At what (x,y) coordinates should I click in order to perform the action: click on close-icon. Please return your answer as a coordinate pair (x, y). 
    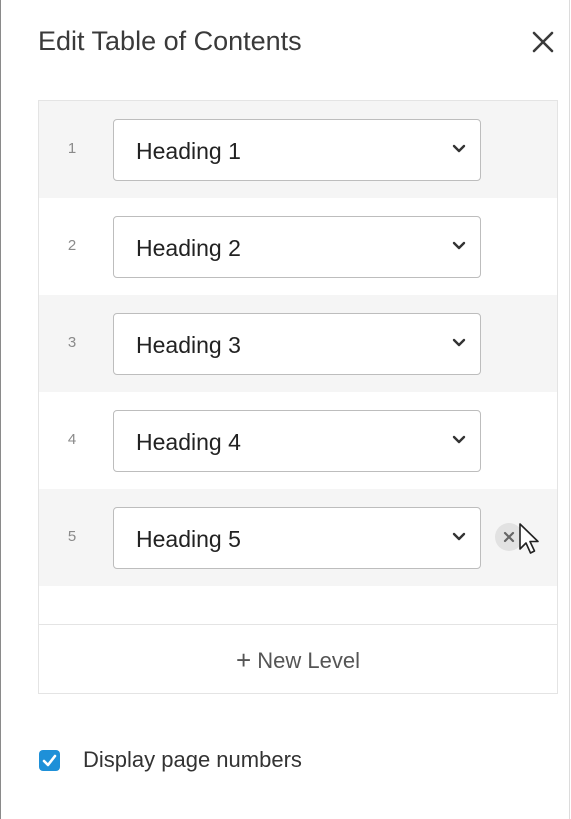
    Looking at the image, I should click on (543, 42).